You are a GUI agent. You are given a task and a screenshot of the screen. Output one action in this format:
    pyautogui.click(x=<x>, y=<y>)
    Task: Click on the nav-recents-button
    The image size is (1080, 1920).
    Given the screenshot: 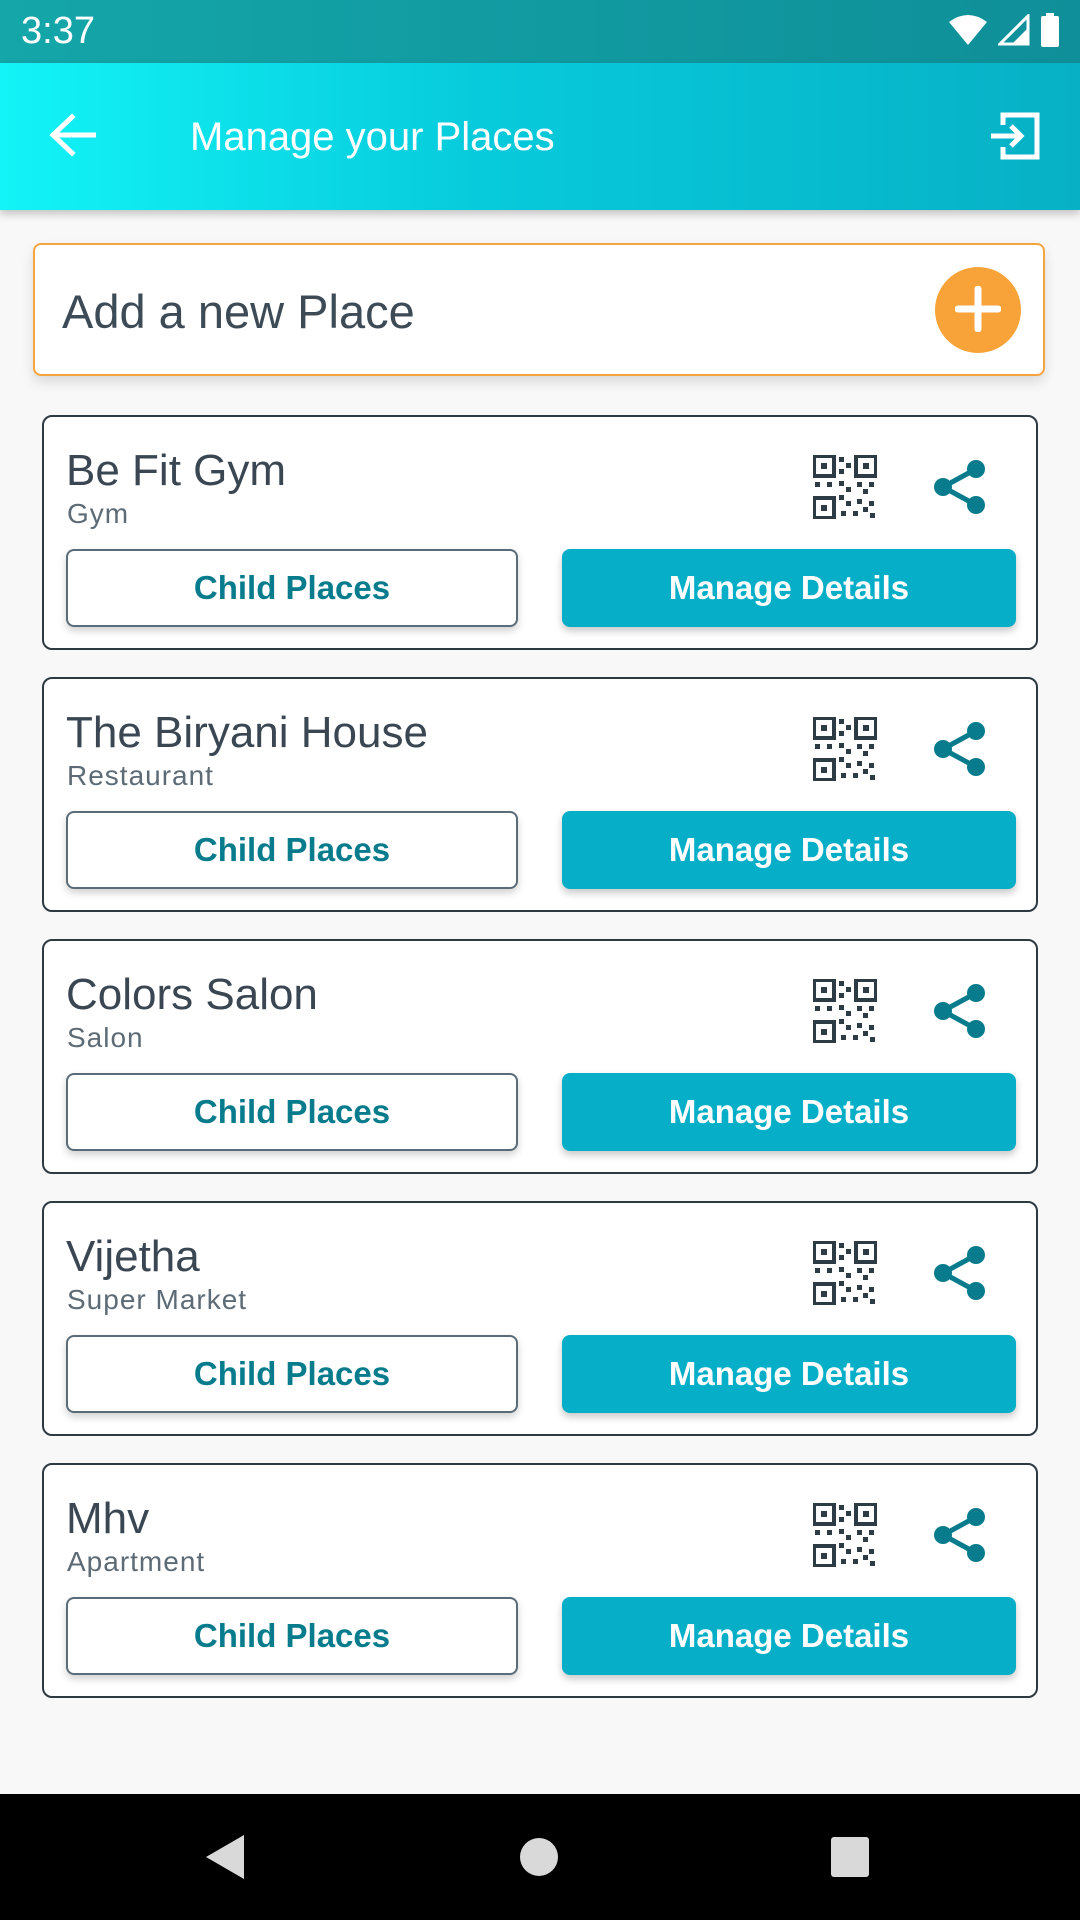 What is the action you would take?
    pyautogui.click(x=854, y=1857)
    